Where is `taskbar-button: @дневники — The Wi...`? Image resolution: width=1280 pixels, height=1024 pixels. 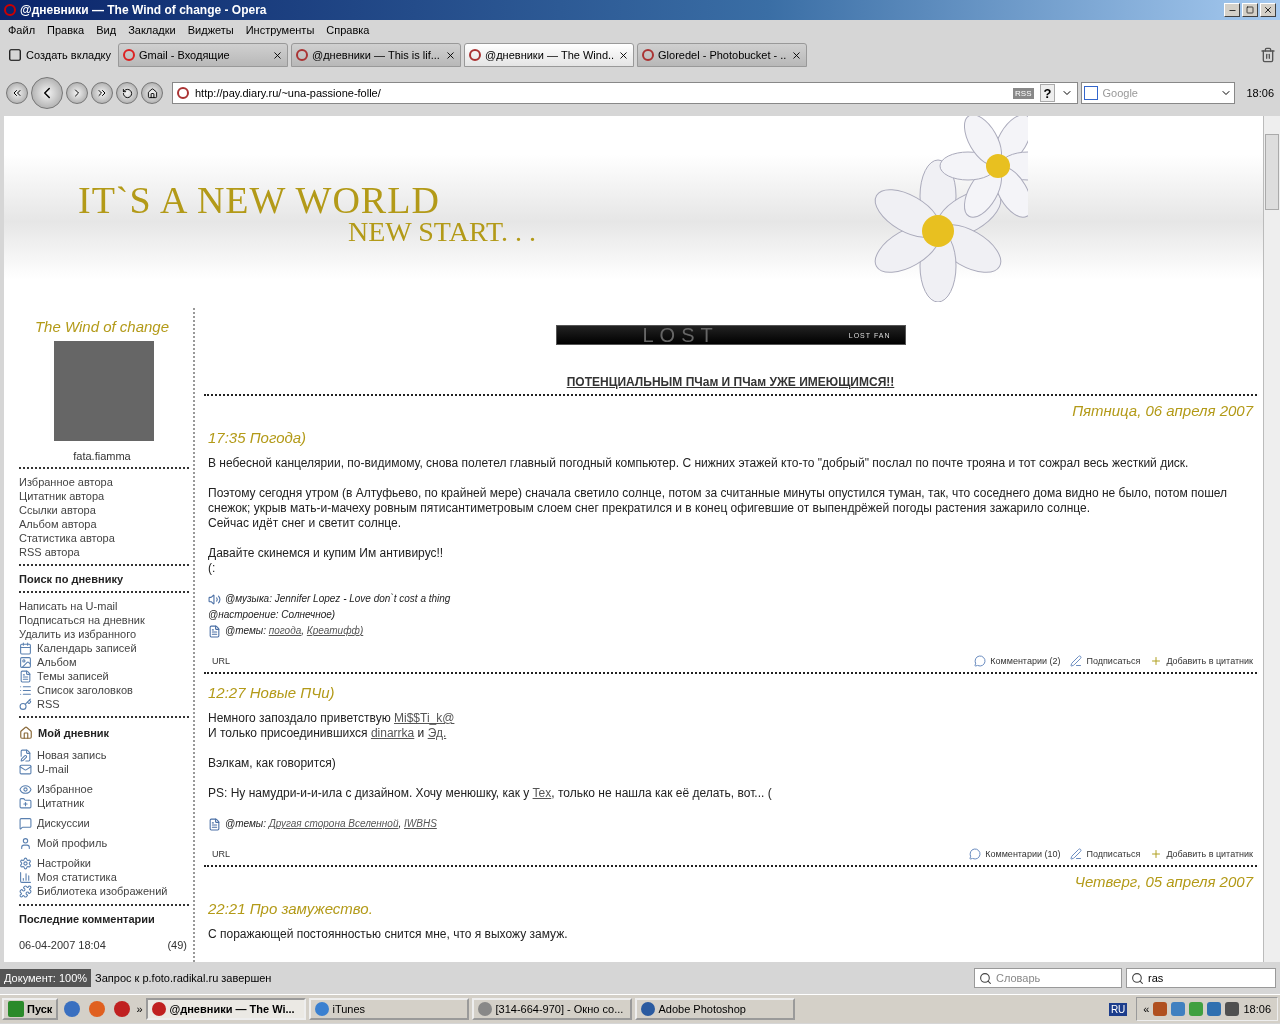
taskbar-button: @дневники — The Wi... is located at coordinates (225, 1009).